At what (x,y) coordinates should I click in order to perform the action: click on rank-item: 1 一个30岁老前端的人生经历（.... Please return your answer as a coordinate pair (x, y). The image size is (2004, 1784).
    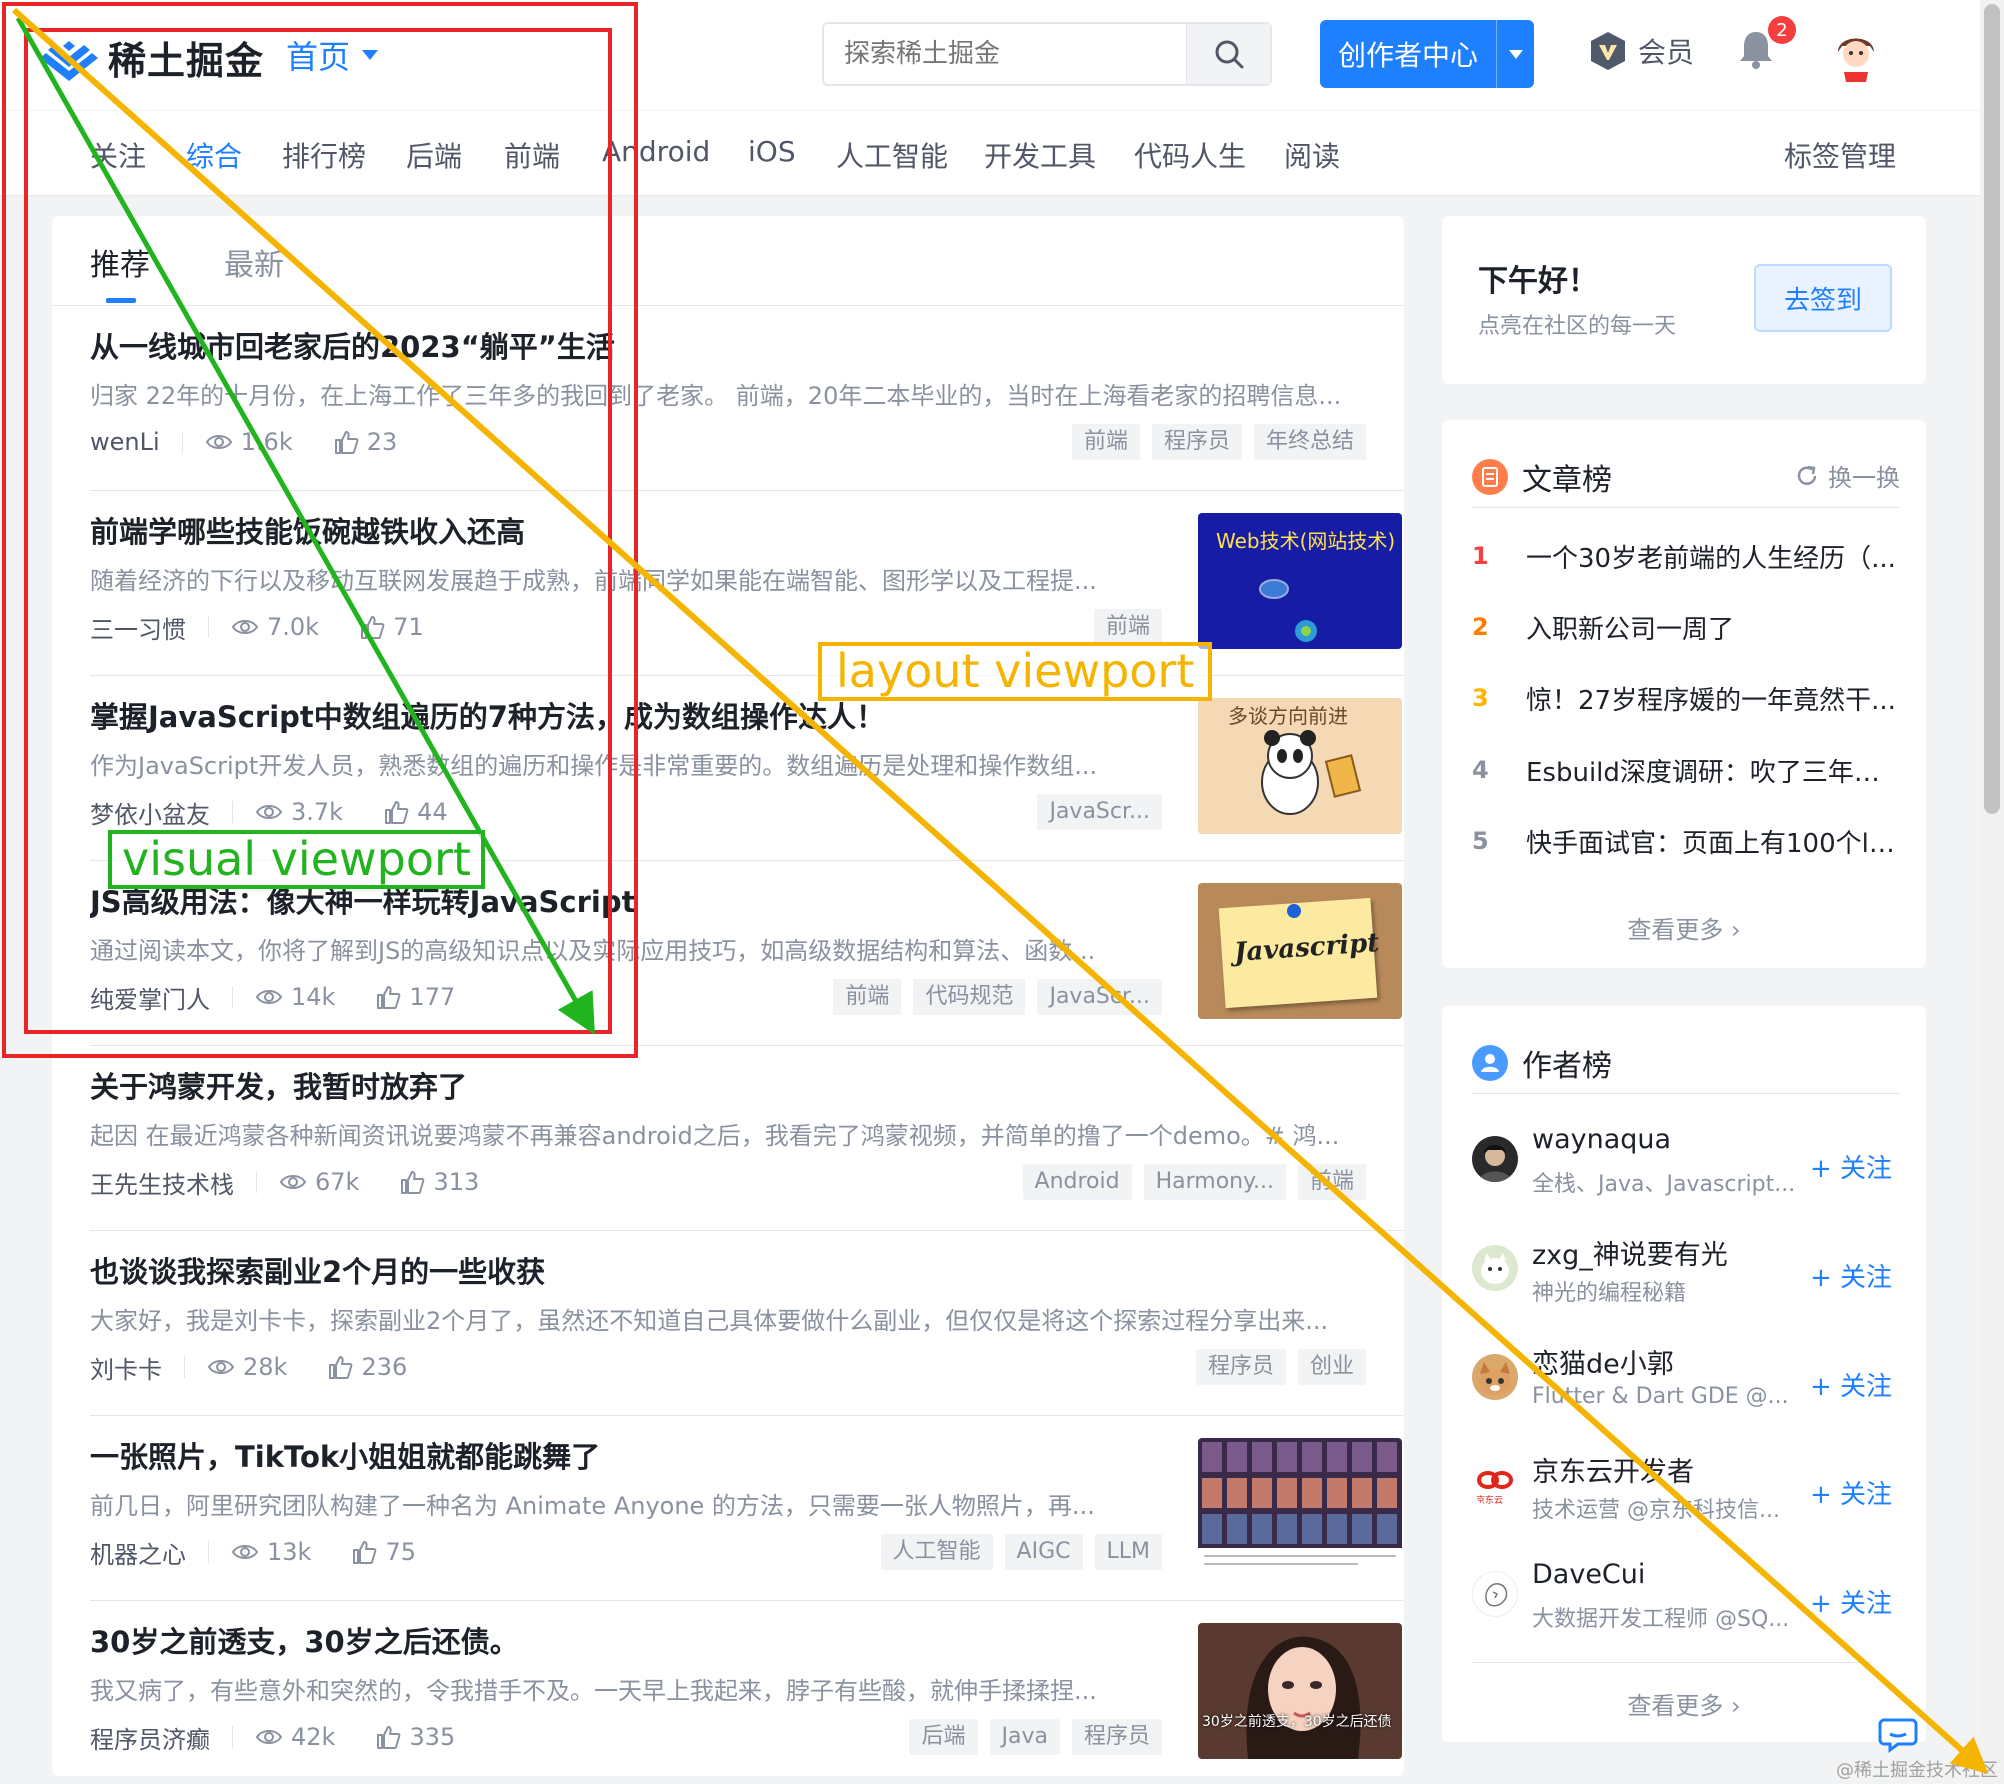
    Looking at the image, I should click on (1686, 556).